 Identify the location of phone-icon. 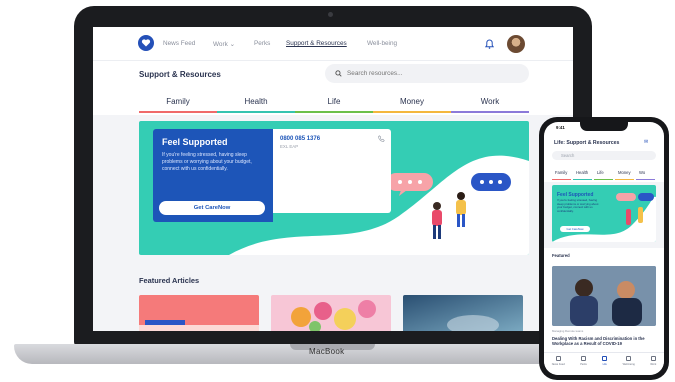
(381, 138).